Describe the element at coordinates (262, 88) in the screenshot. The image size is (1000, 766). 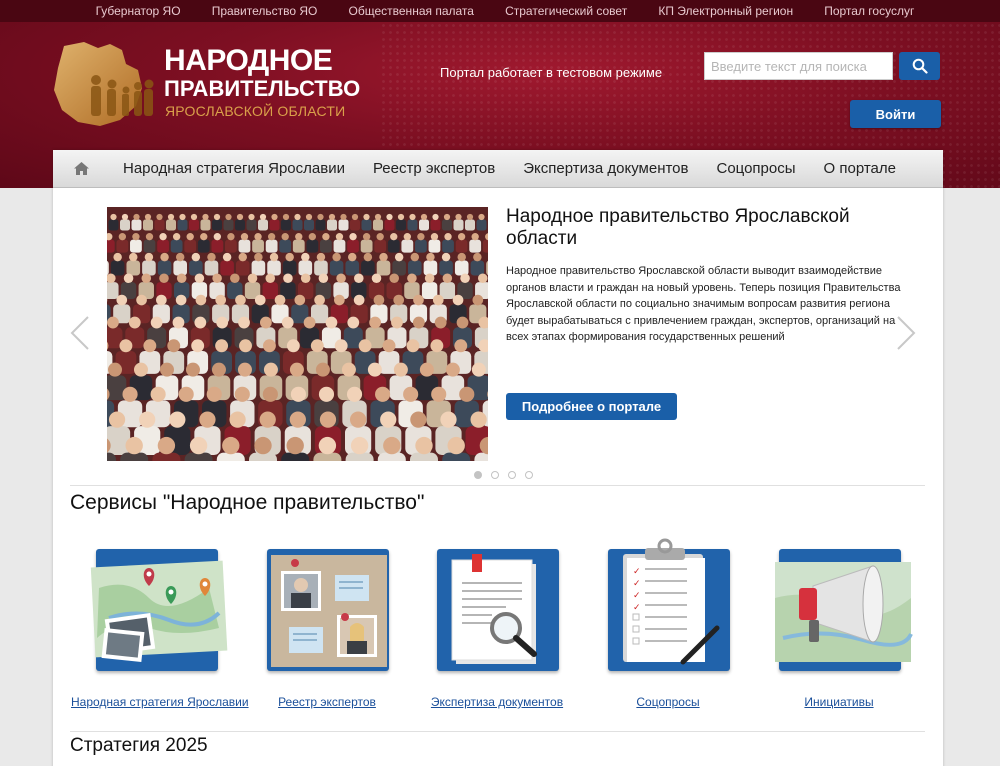
I see `logo-line-2: ПРАВИТЕЛЬСТВО` at that location.